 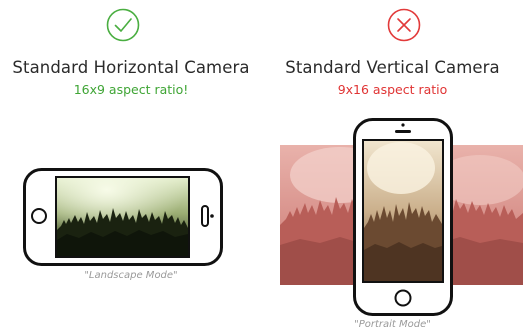 What do you see at coordinates (131, 275) in the screenshot?
I see `left-caption: "Landscape Mode"` at bounding box center [131, 275].